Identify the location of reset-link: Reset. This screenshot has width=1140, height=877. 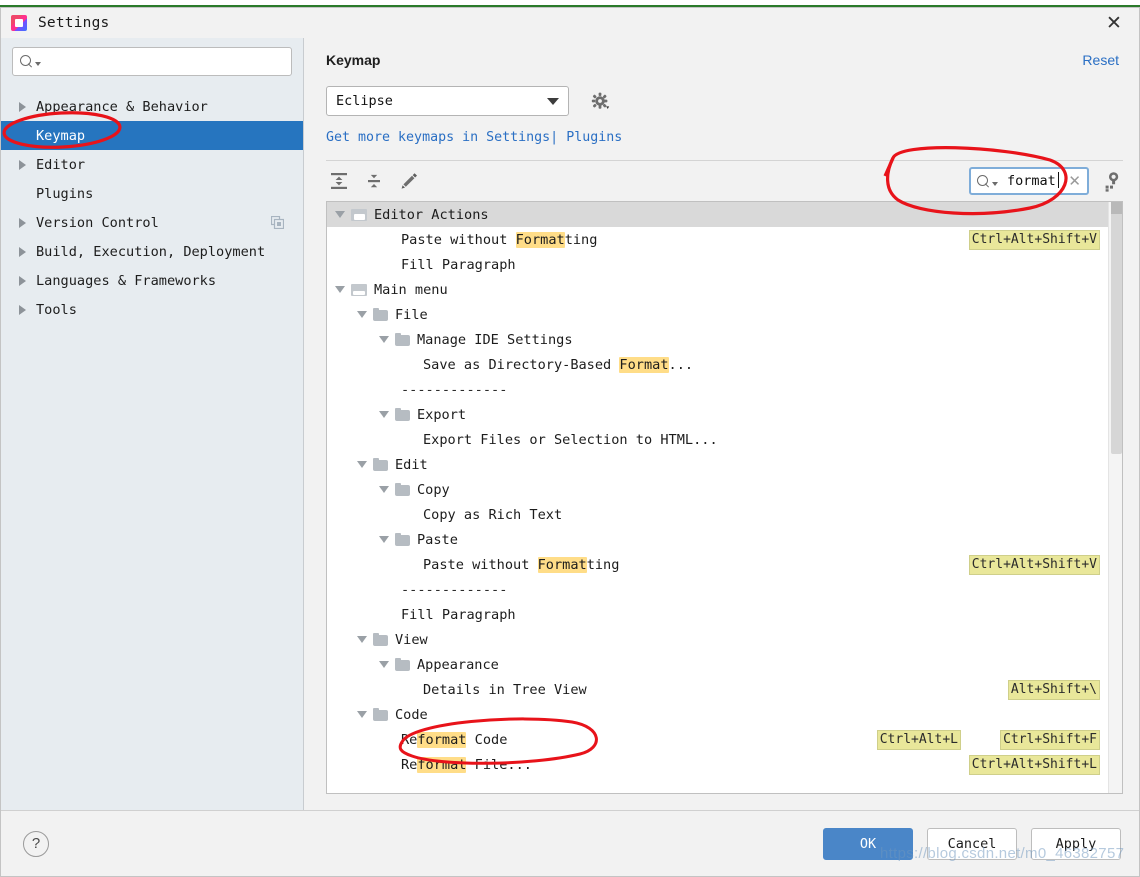
(1100, 60).